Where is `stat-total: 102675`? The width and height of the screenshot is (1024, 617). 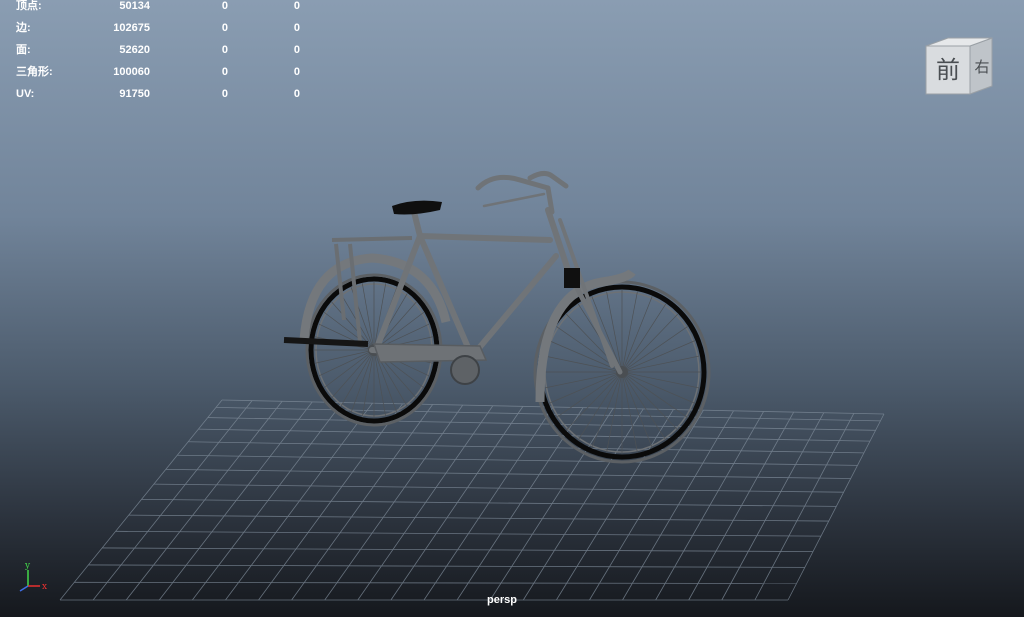
stat-total: 102675 is located at coordinates (131, 28).